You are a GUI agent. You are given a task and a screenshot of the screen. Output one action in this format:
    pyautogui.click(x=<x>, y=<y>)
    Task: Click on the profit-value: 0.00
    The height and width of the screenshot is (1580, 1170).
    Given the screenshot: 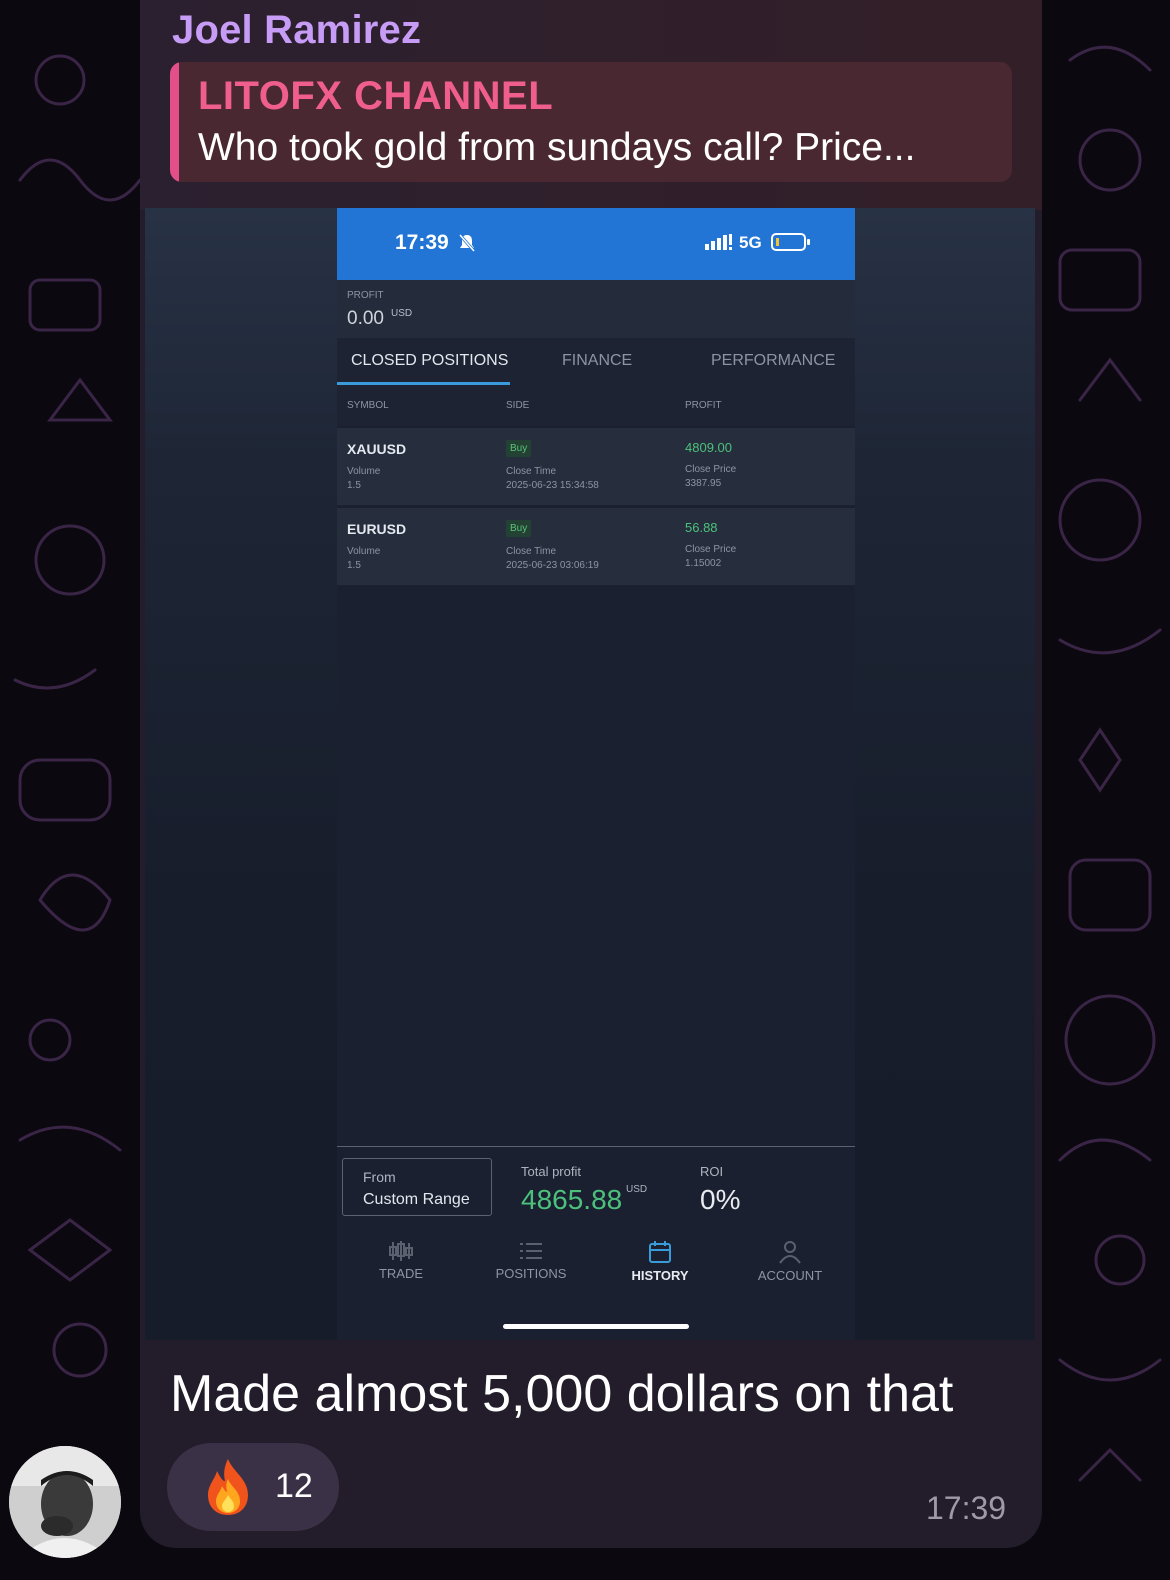 What is the action you would take?
    pyautogui.click(x=365, y=318)
    